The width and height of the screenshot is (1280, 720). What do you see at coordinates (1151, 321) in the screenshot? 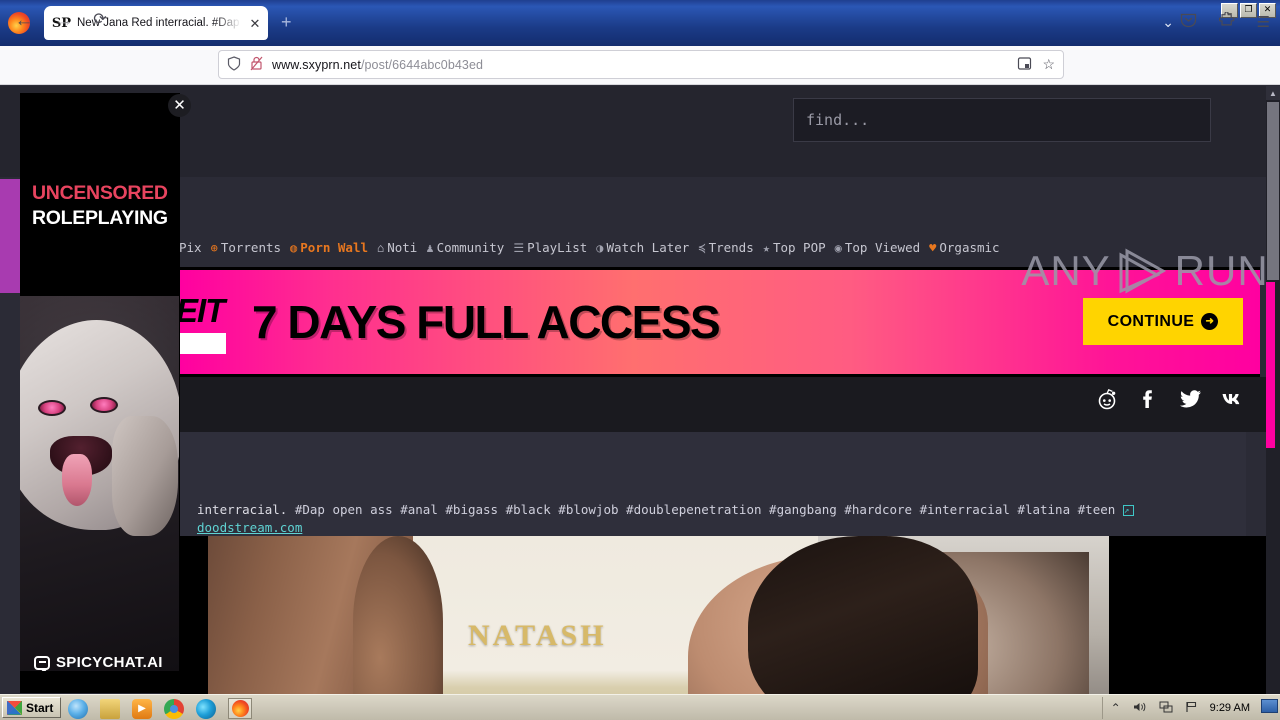
I see `promo-continue-label: CONTINUE` at bounding box center [1151, 321].